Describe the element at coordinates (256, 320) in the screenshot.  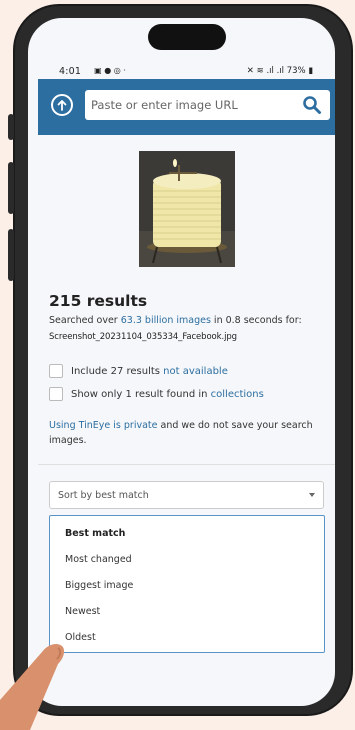
I see `search-summary-suffix: in 0.8 seconds for:` at that location.